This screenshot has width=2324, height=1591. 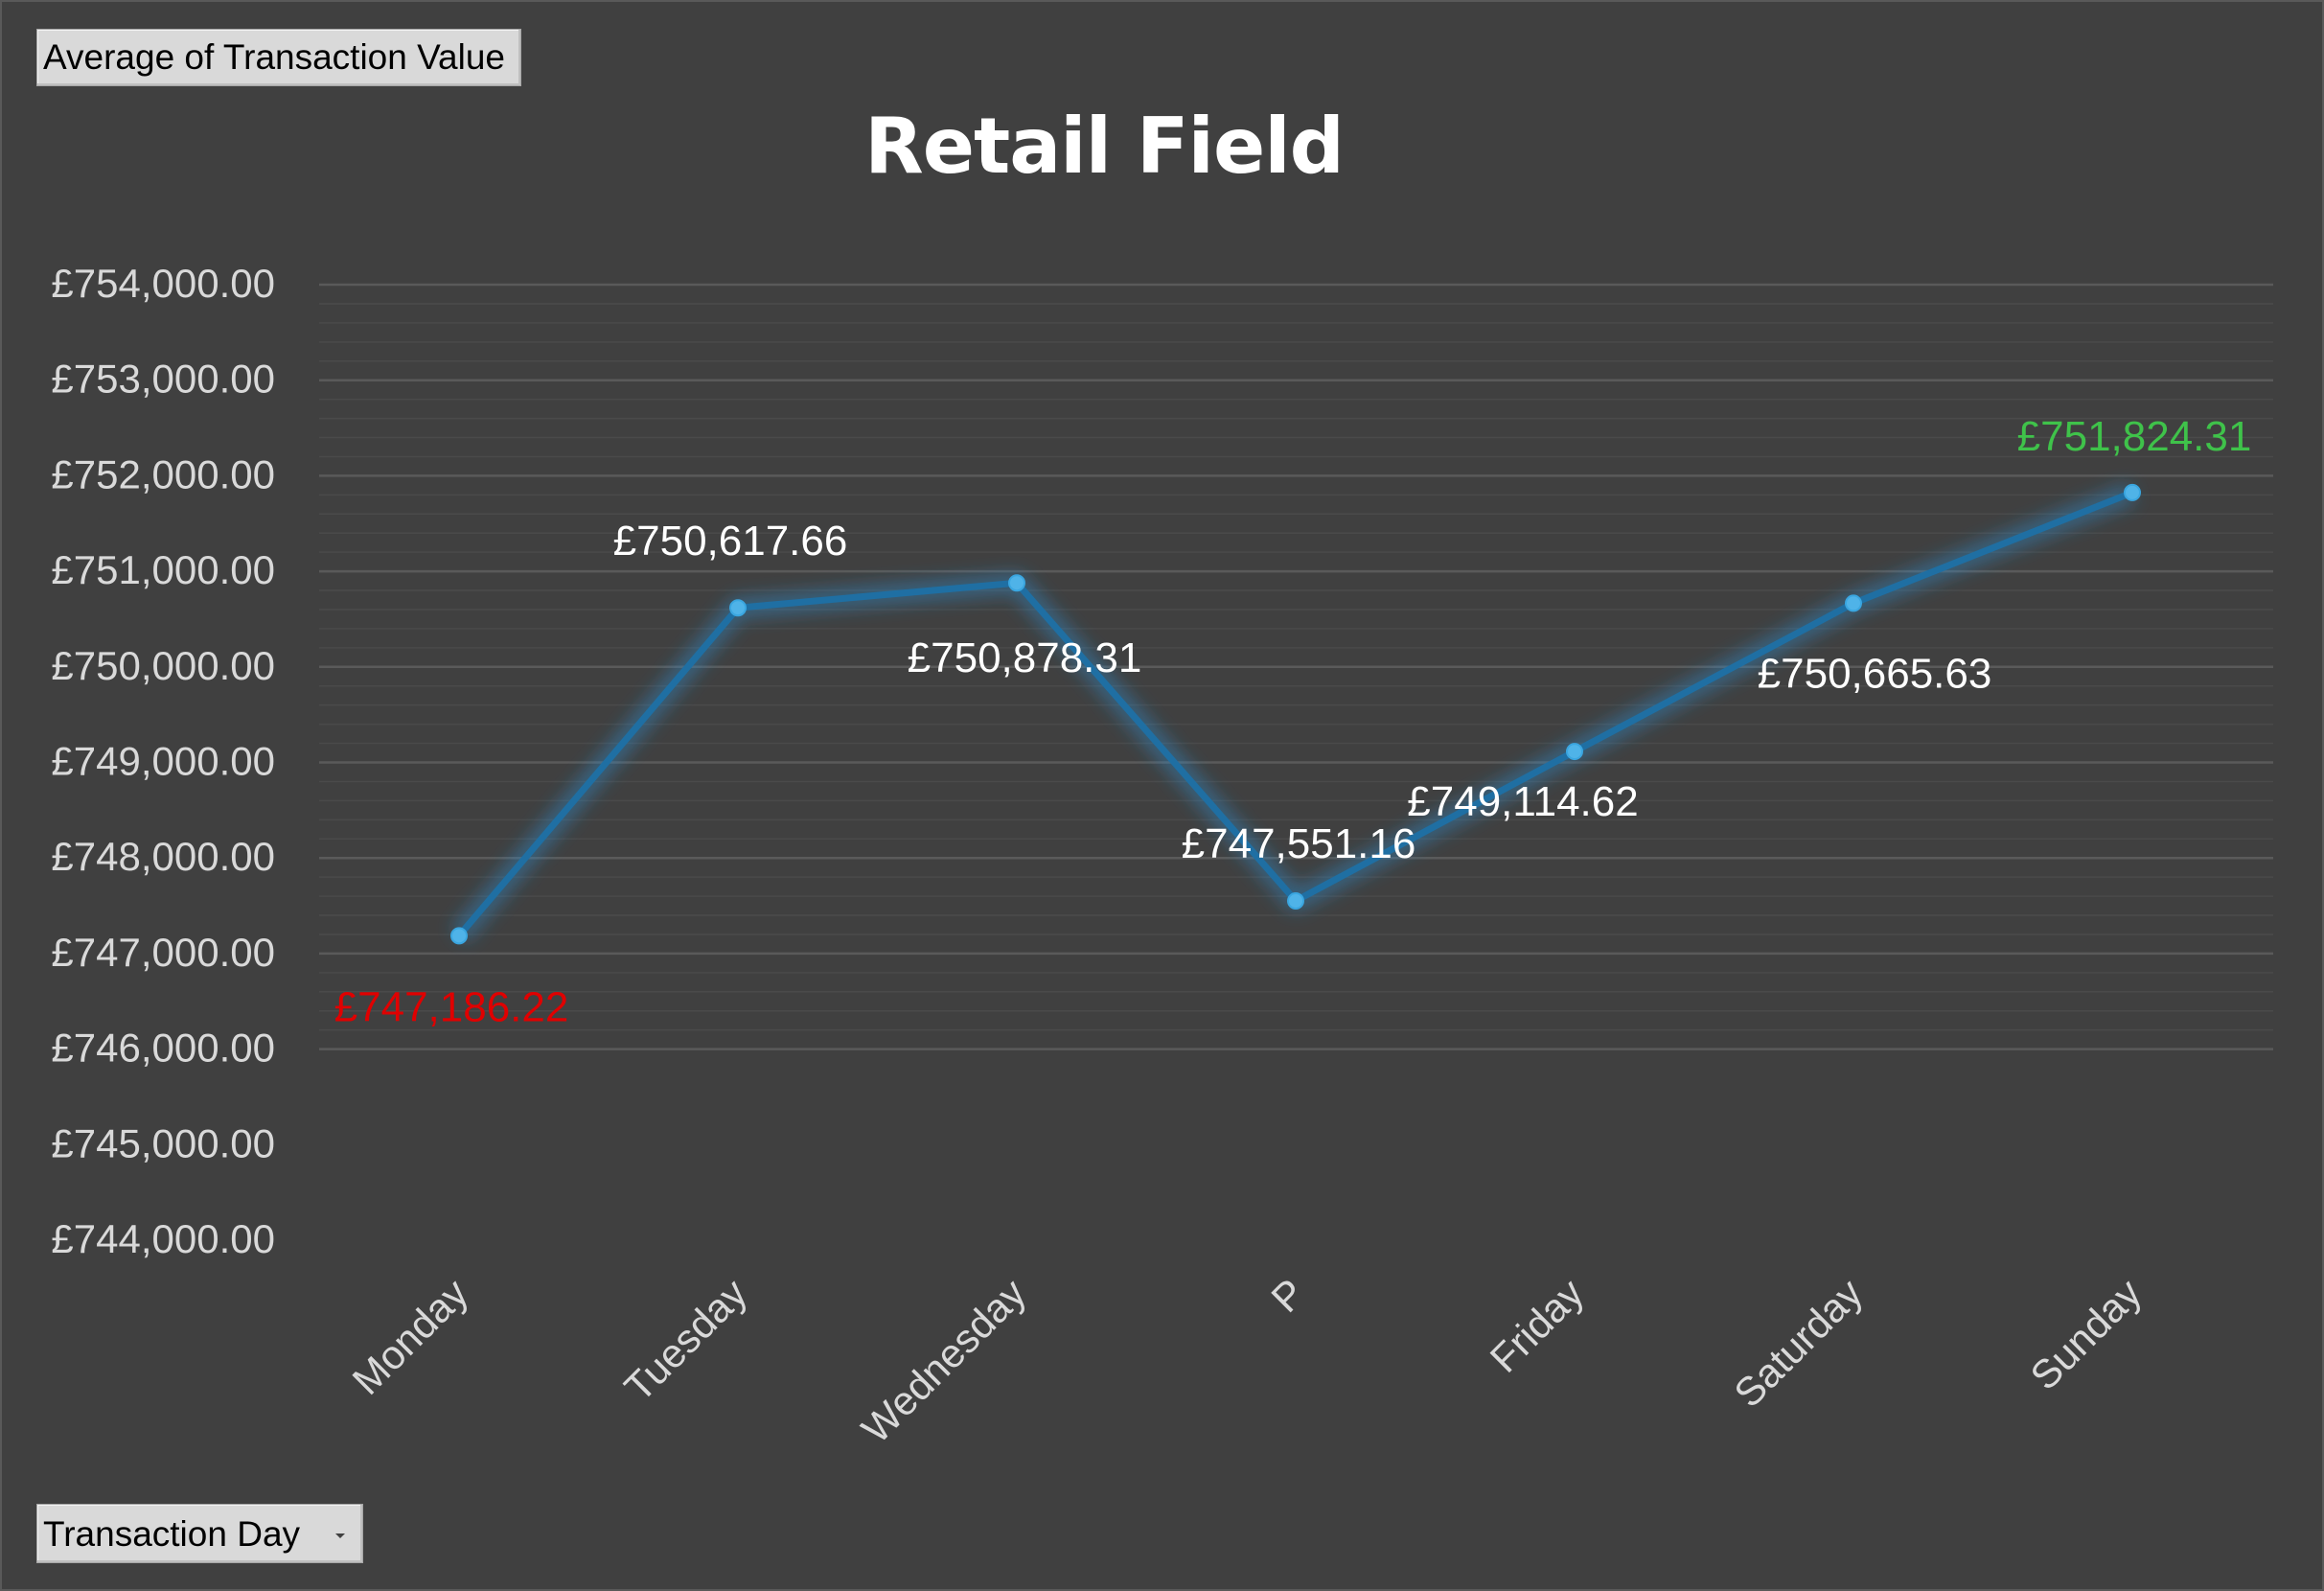 What do you see at coordinates (163, 1142) in the screenshot?
I see `y-tick-label: £745,000.00` at bounding box center [163, 1142].